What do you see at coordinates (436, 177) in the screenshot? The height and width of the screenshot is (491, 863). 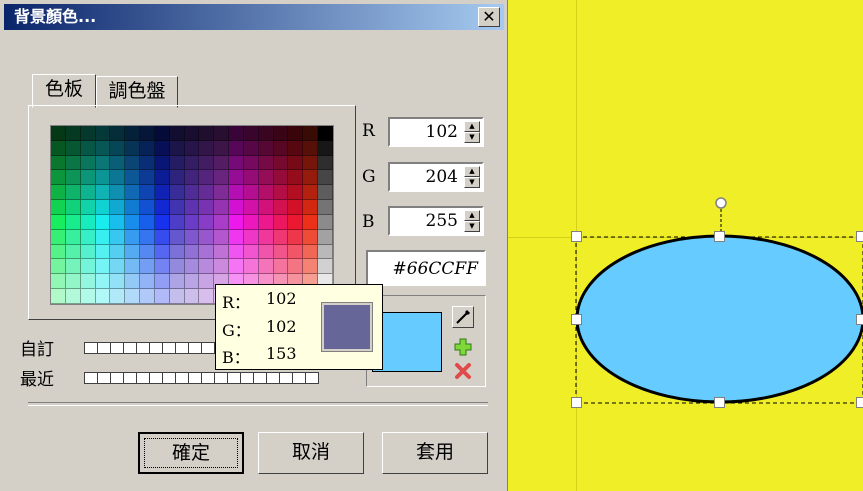 I see `g-spinner: 204 ▲ ▼` at bounding box center [436, 177].